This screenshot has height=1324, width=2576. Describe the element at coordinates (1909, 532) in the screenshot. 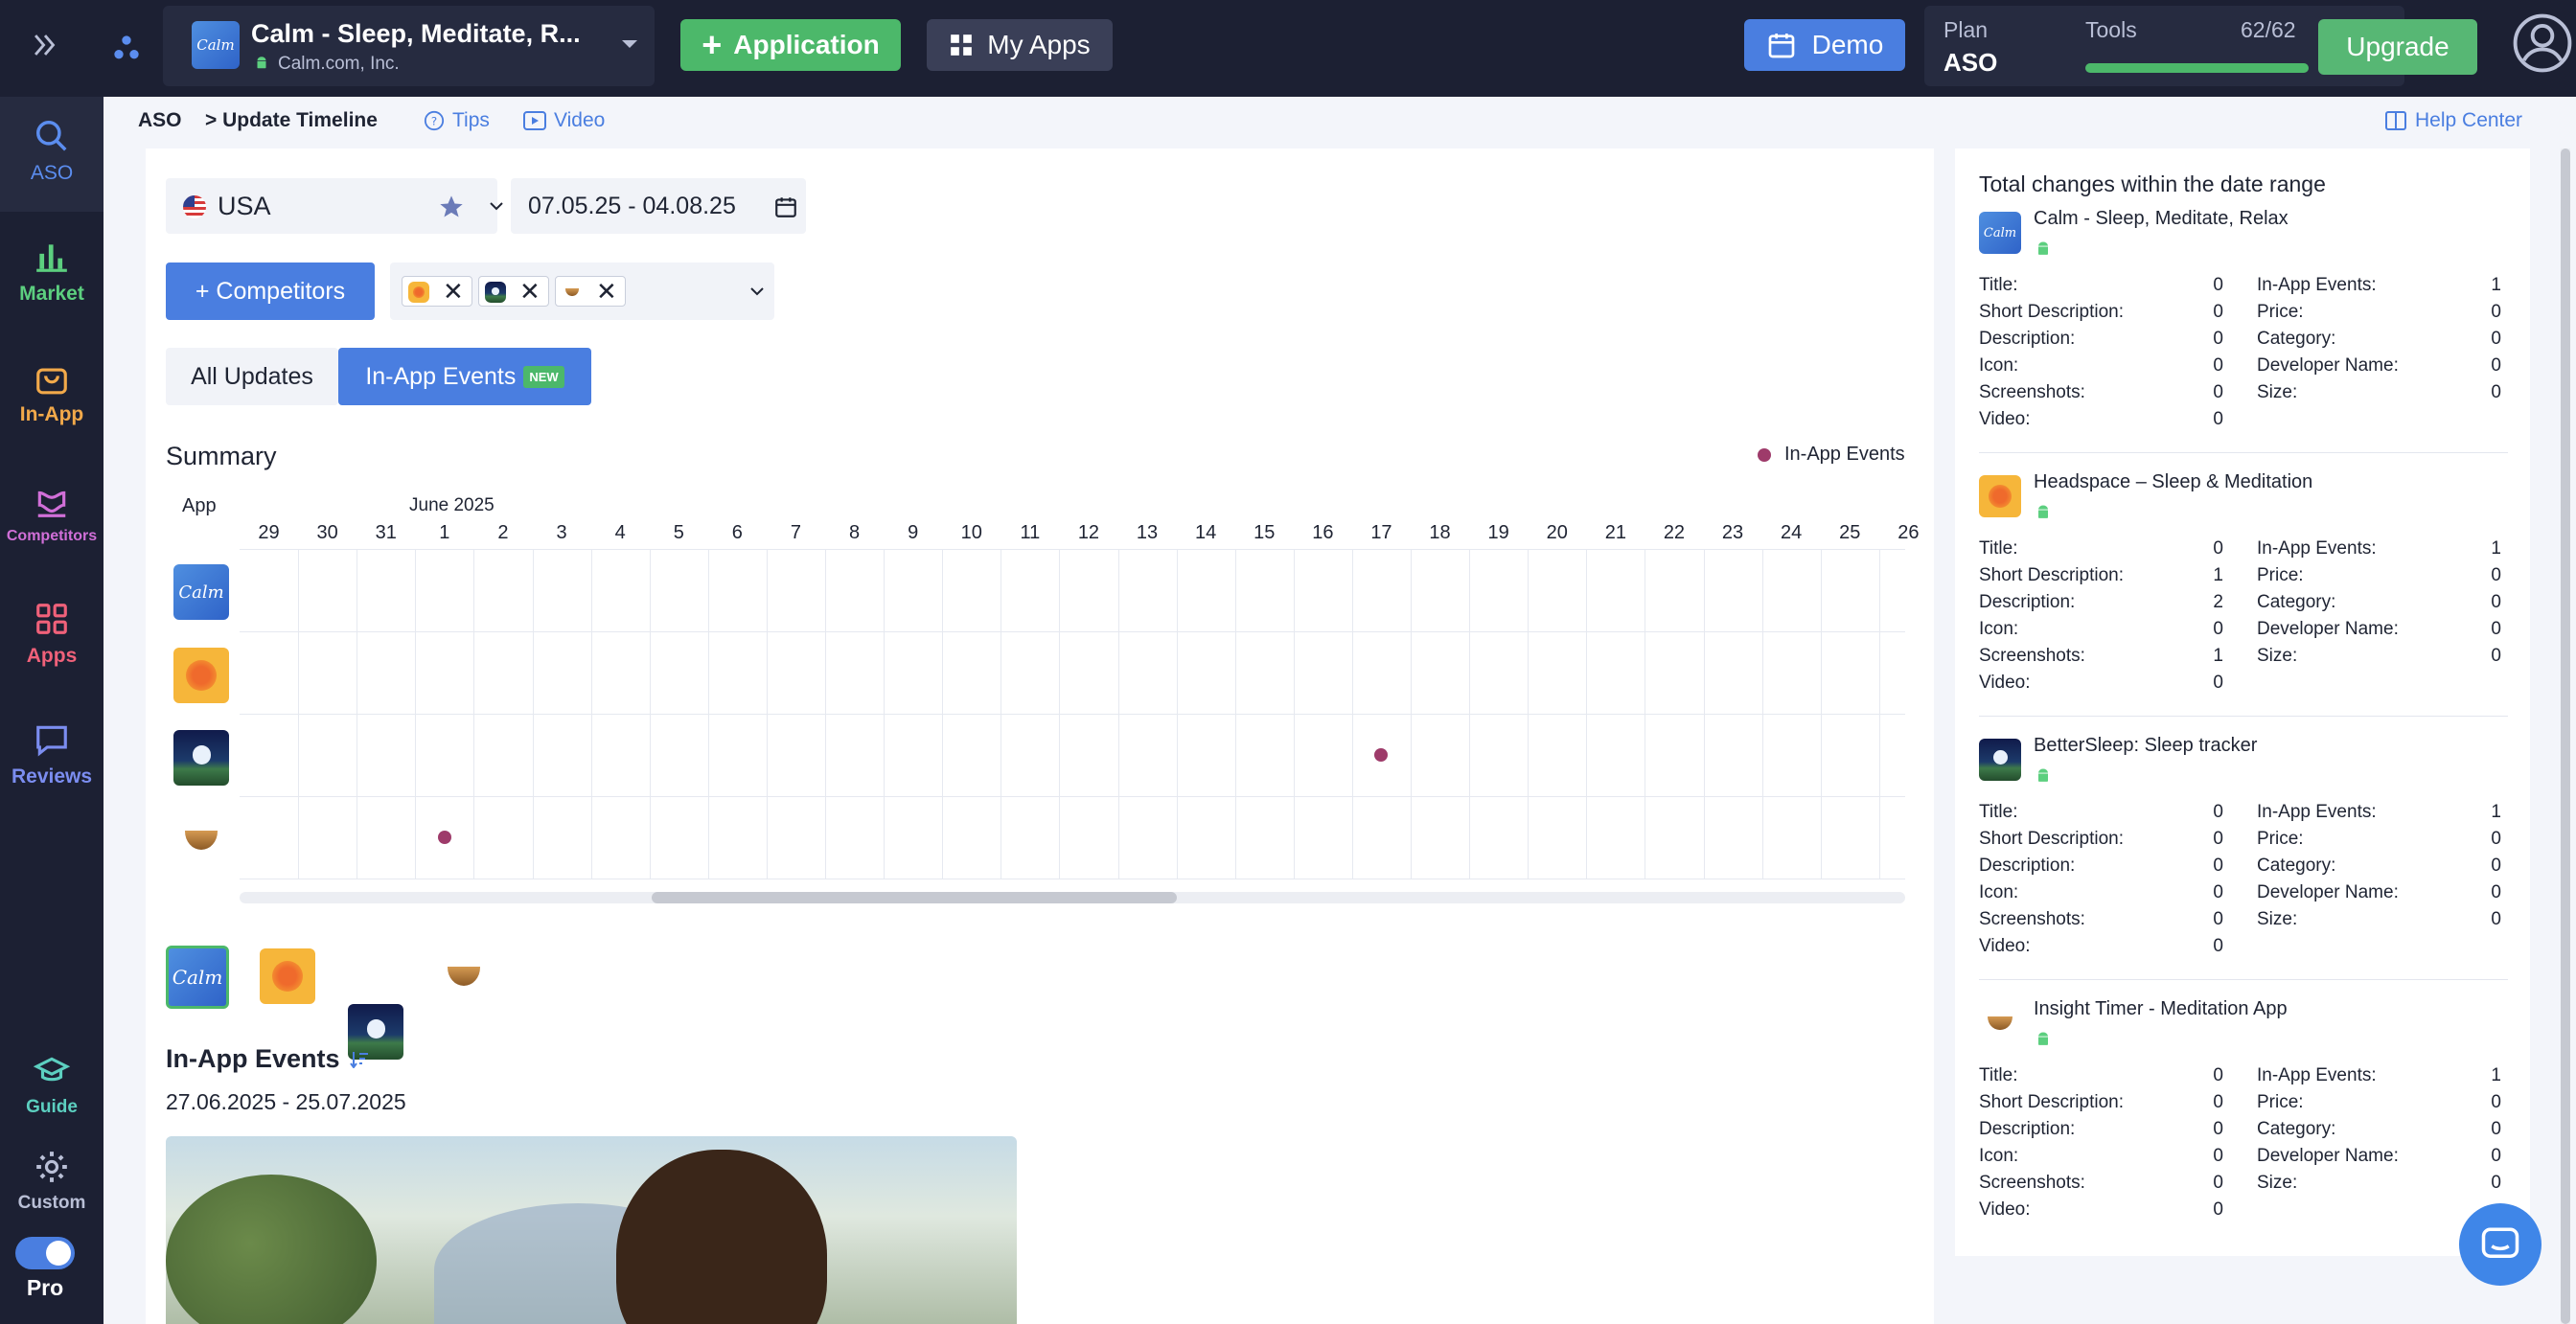

I see `day-label: 26` at that location.